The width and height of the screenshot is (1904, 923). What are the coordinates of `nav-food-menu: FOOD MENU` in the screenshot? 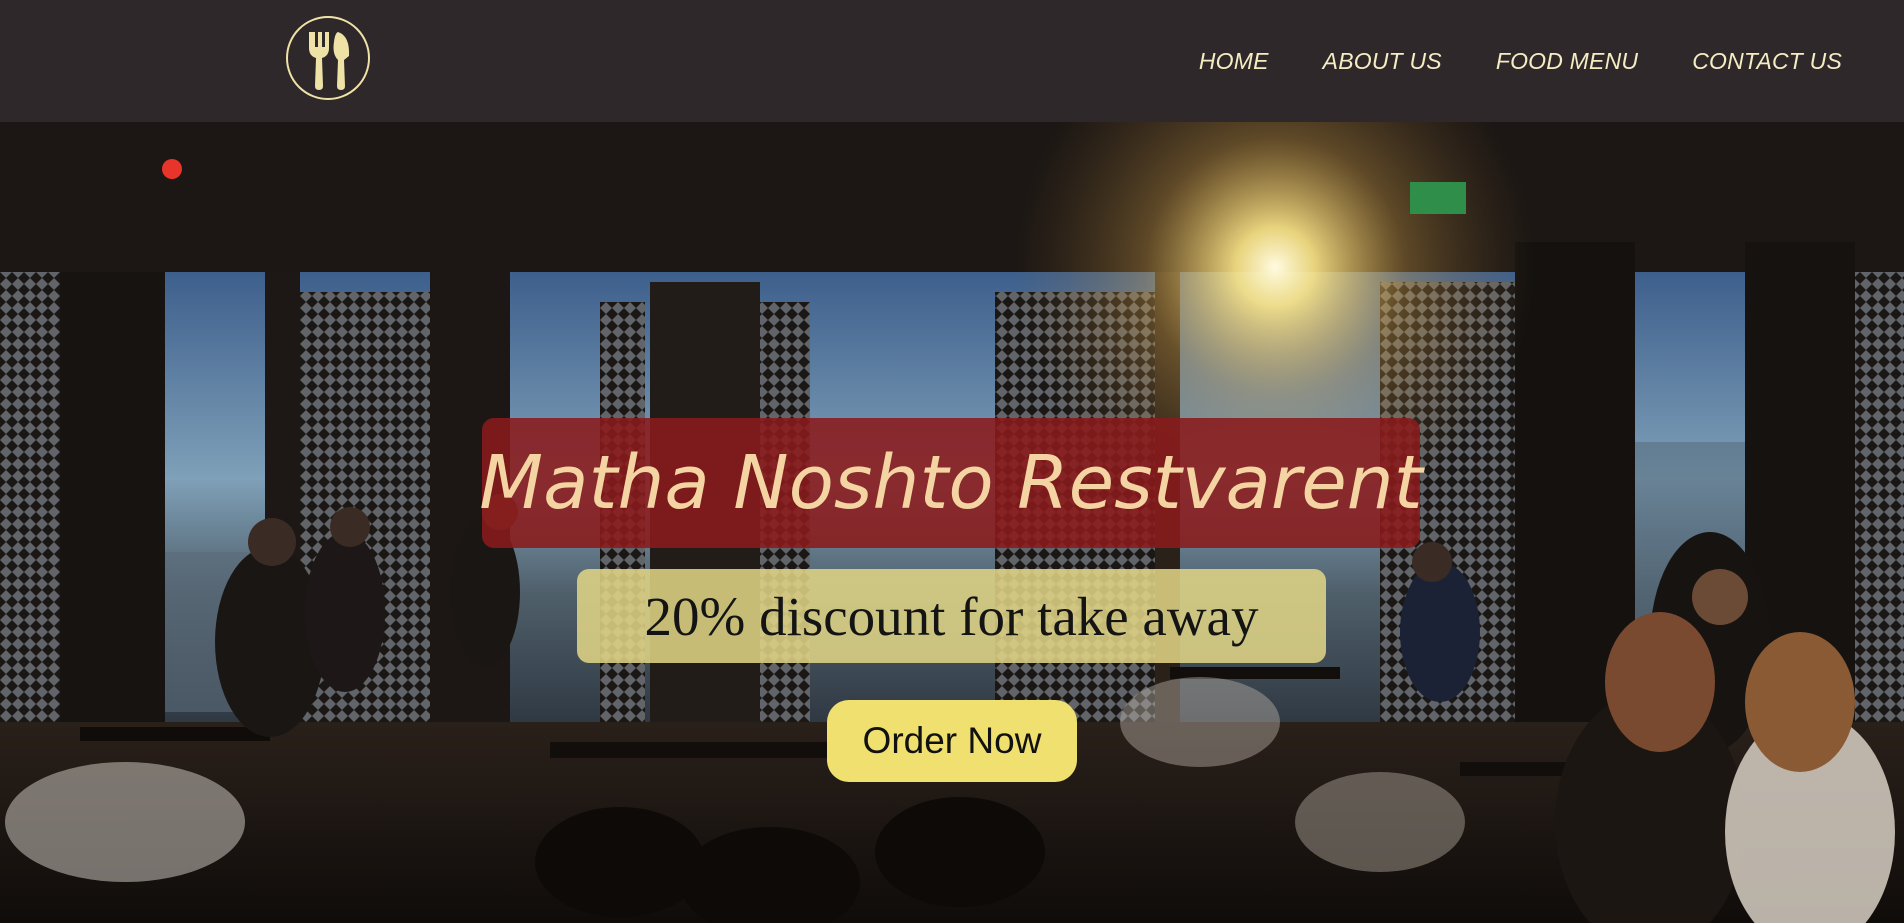 It's located at (1567, 61).